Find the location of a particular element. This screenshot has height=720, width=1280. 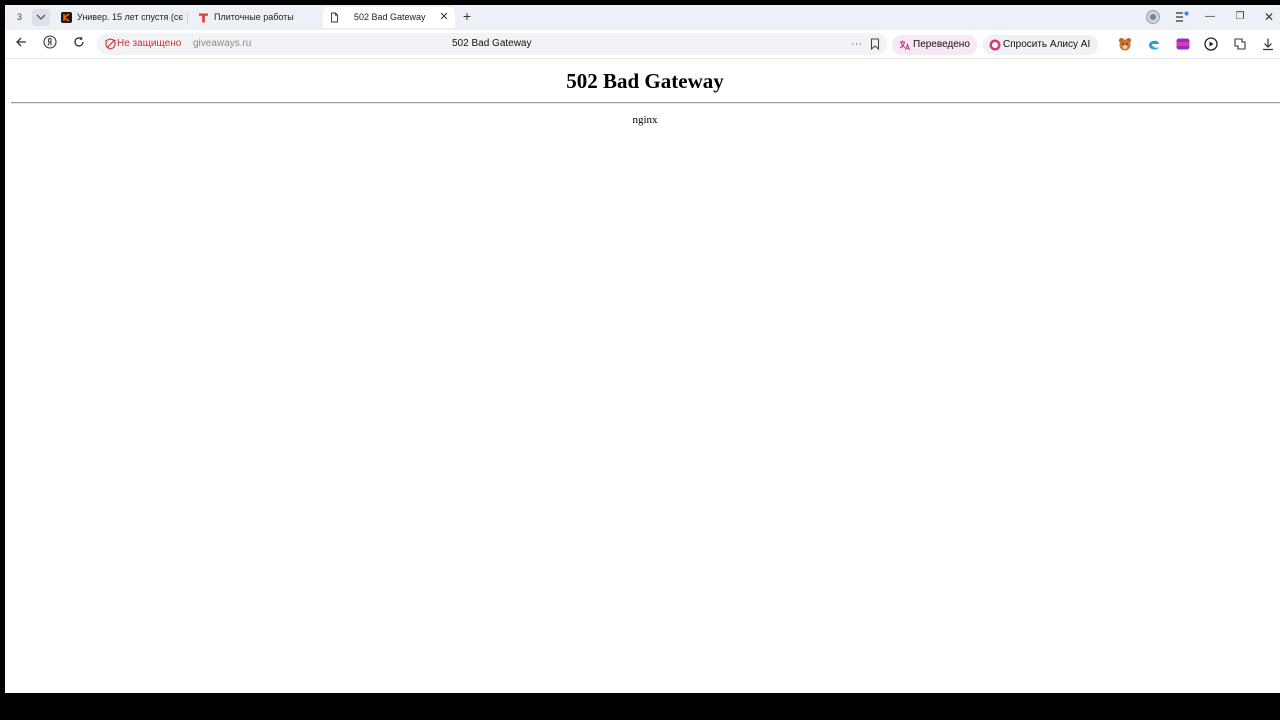

bookmark-icon is located at coordinates (875, 44).